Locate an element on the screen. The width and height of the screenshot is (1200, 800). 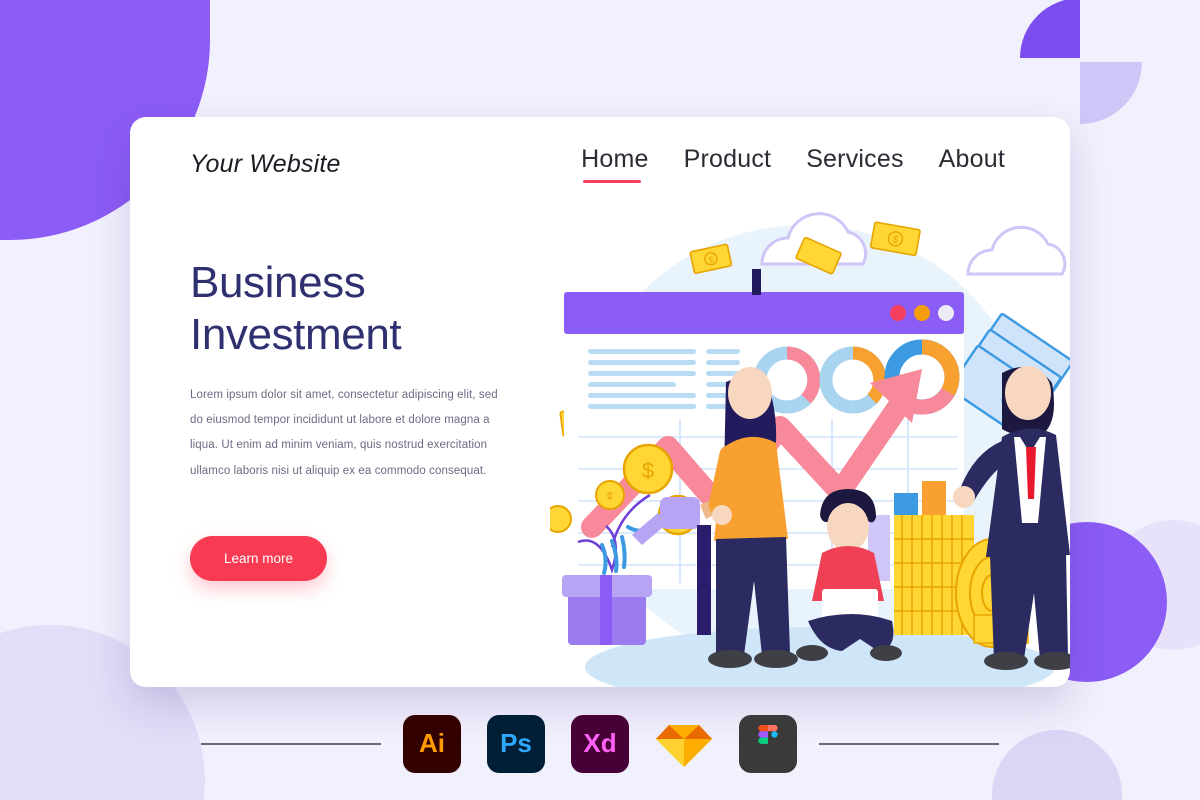
page-title: Business Investment is located at coordinates (355, 309).